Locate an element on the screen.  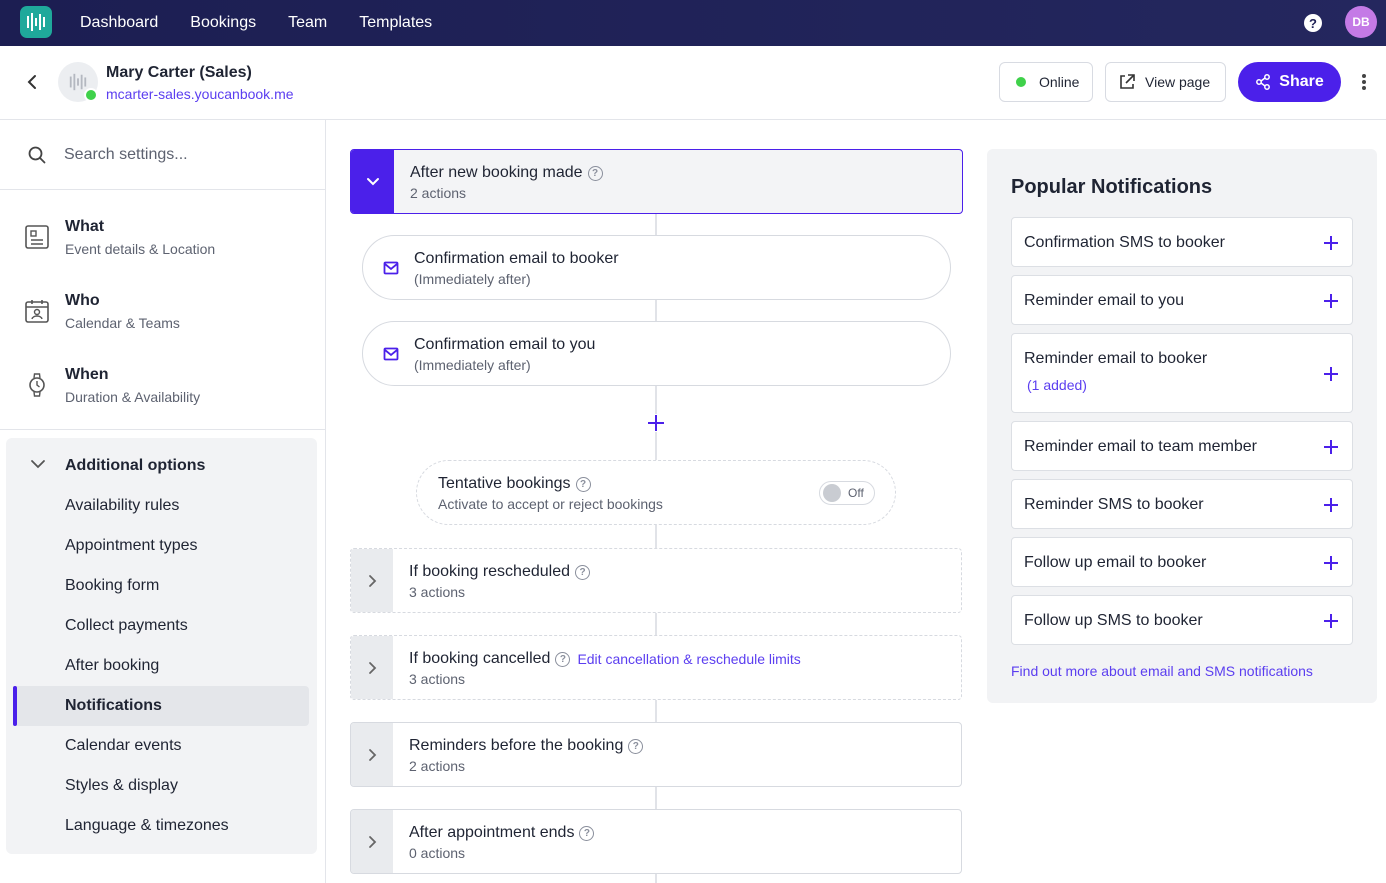
question-icon: ? is located at coordinates (1313, 23).